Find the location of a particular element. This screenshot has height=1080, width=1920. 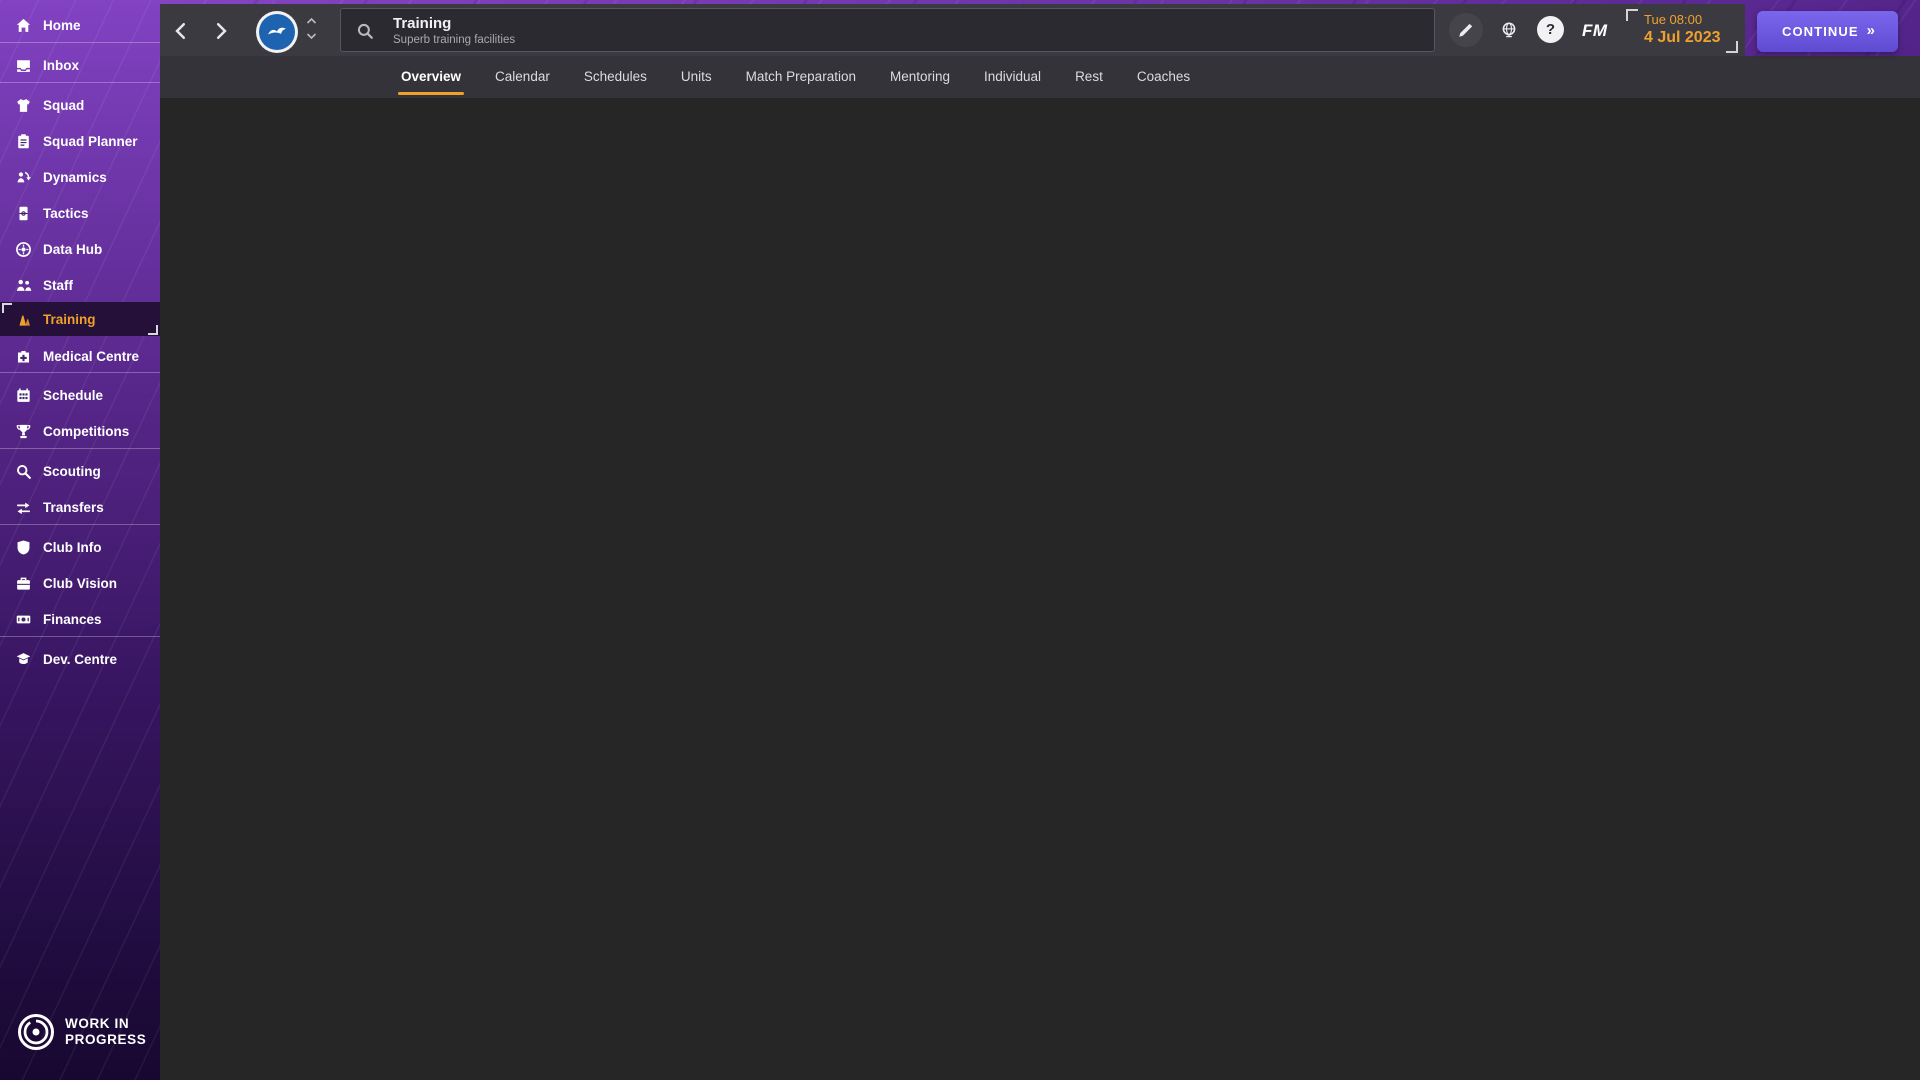

briefcase-icon is located at coordinates (23, 583).